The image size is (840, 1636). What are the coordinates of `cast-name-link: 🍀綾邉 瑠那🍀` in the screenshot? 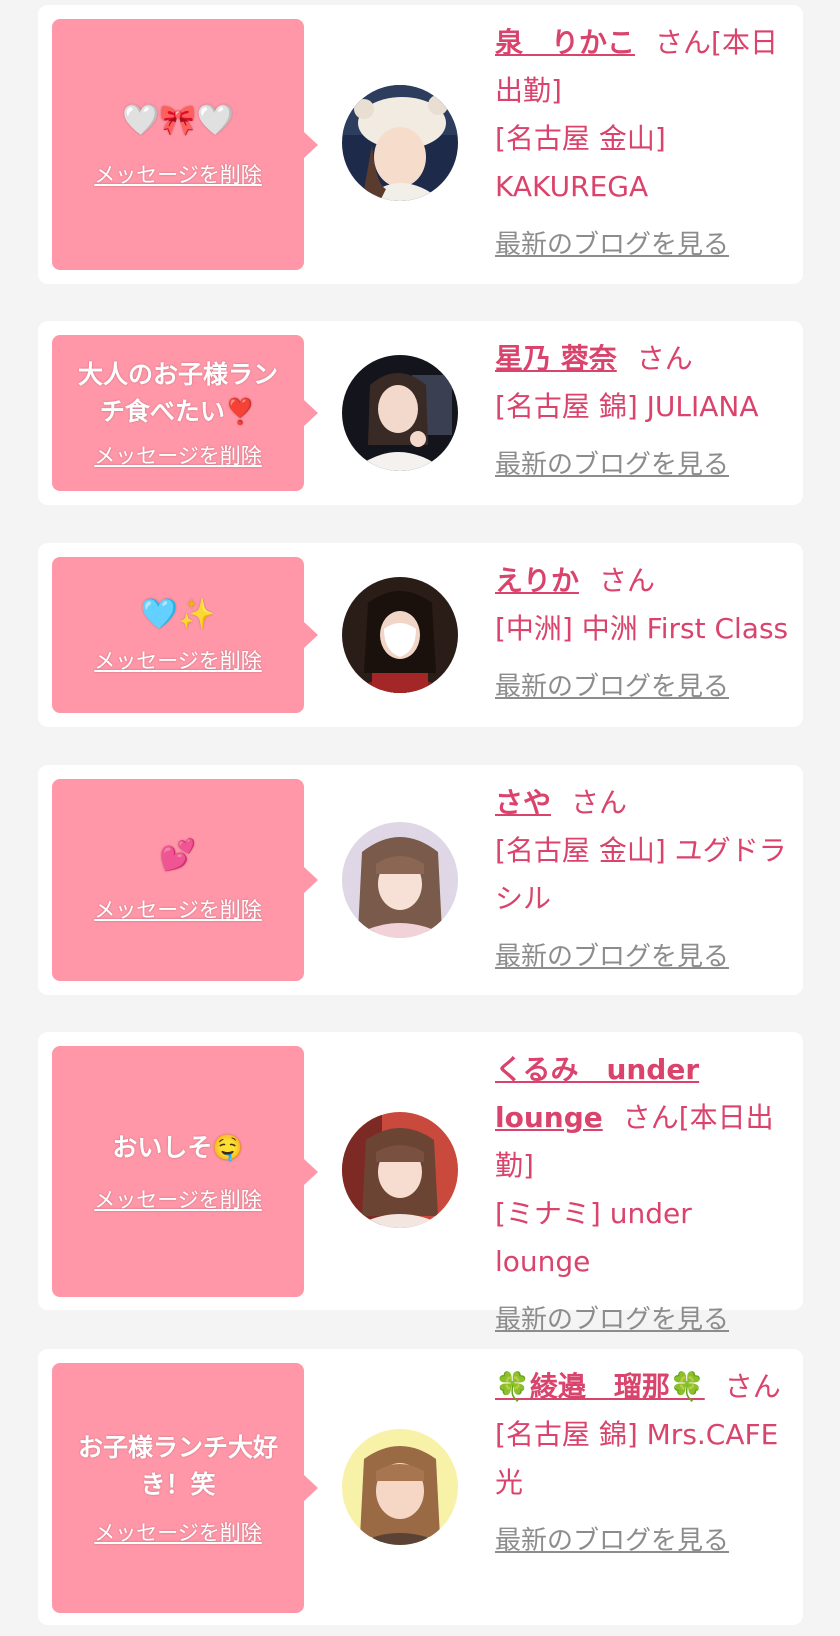 It's located at (600, 1386).